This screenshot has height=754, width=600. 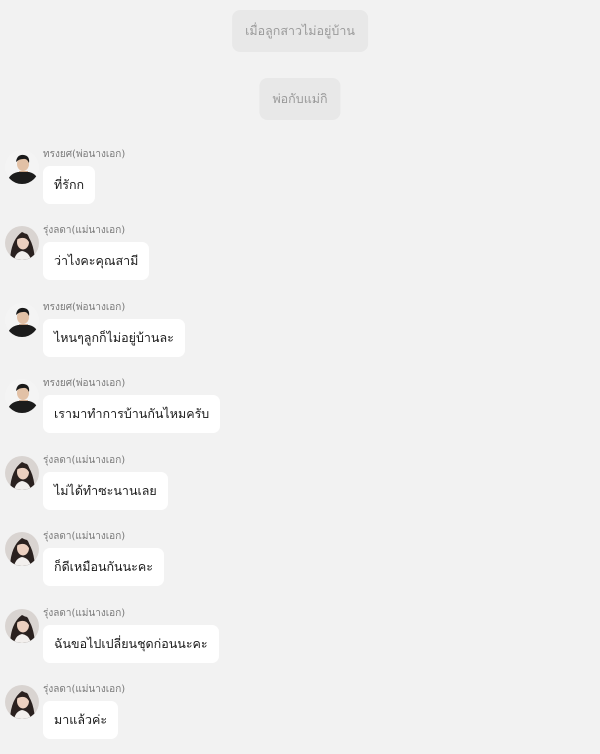 What do you see at coordinates (96, 261) in the screenshot?
I see `message-bubble: ว่าไงคะคุณสามี` at bounding box center [96, 261].